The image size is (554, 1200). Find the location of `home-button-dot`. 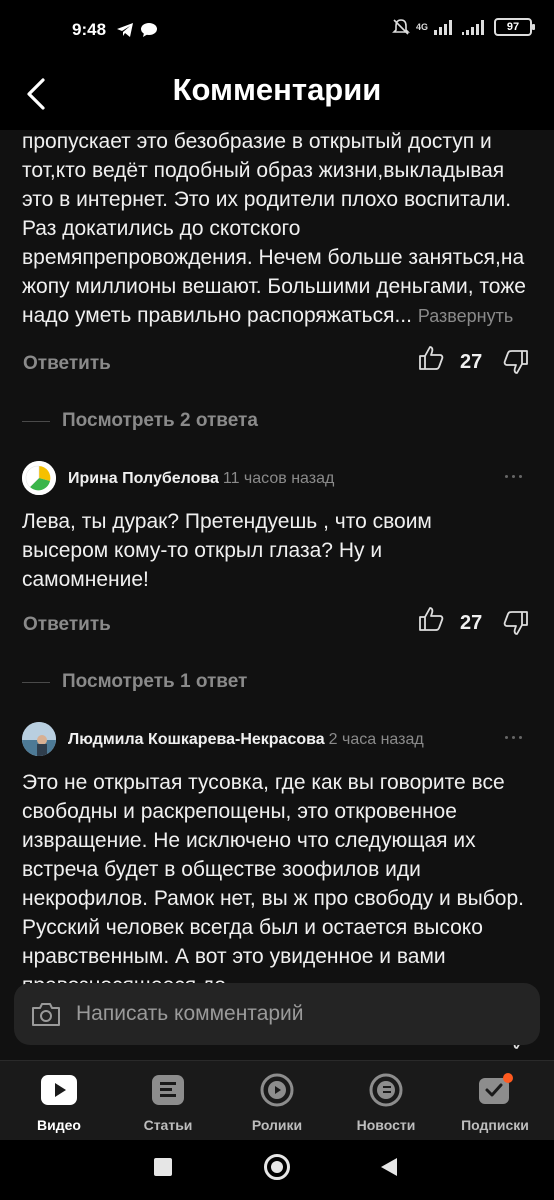

home-button-dot is located at coordinates (277, 1167).